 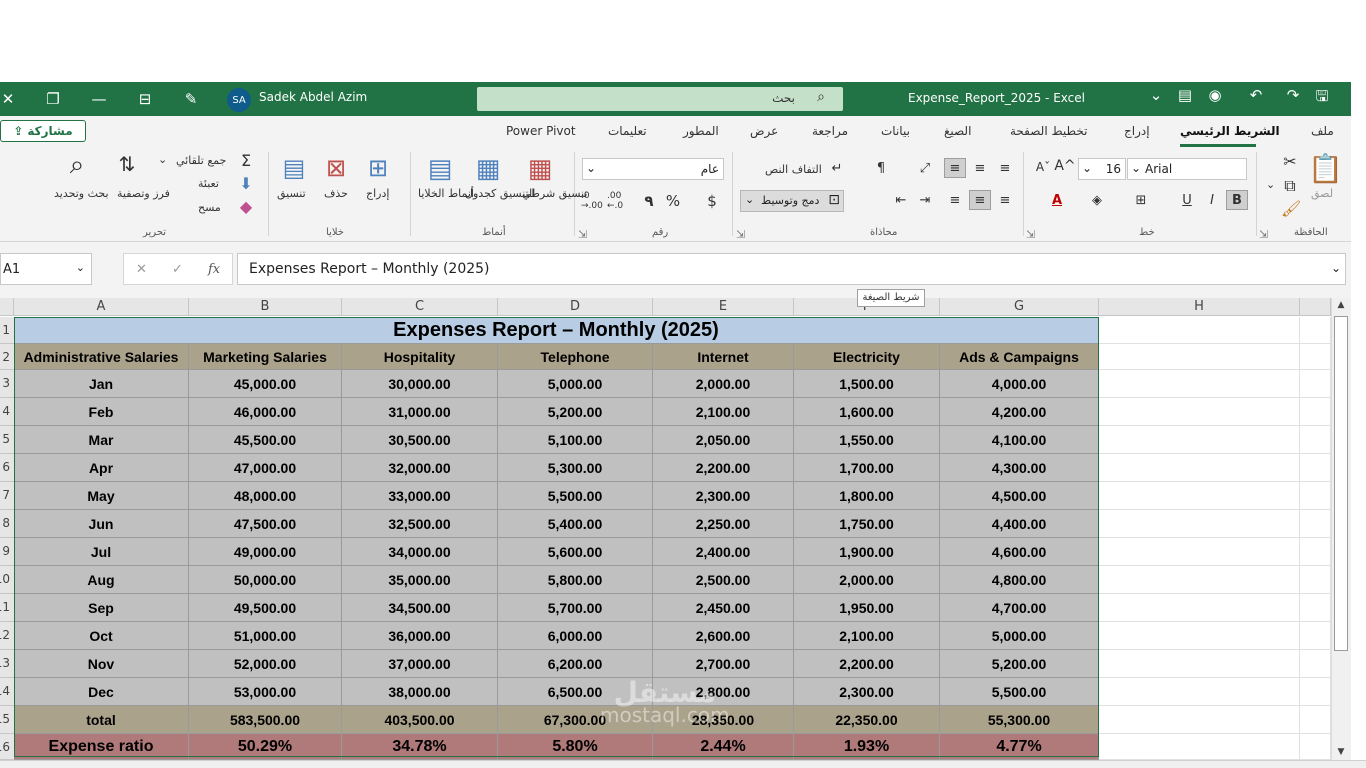 What do you see at coordinates (723, 552) in the screenshot?
I see `value-cell: 2,400.00` at bounding box center [723, 552].